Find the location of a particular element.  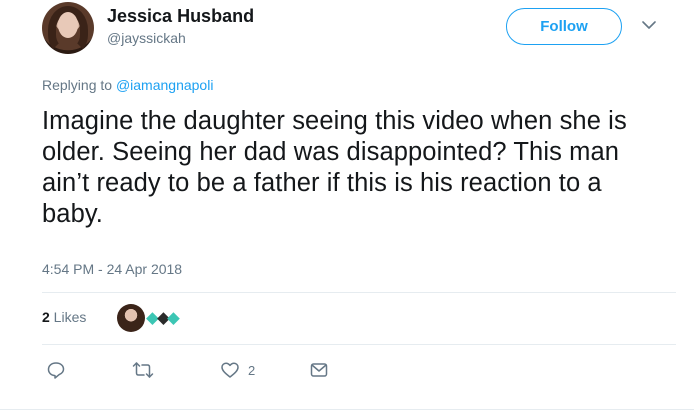

reply-action is located at coordinates (60, 370).